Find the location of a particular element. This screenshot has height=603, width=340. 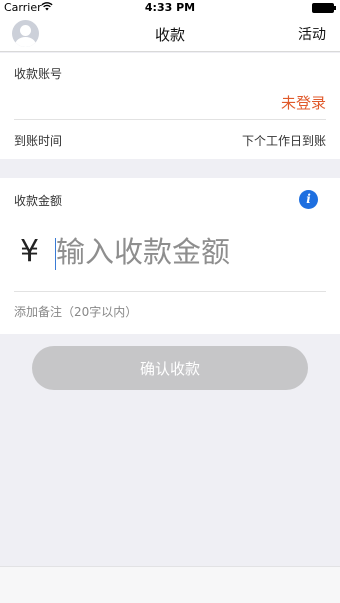

login-status-link: 未登录 is located at coordinates (303, 102).